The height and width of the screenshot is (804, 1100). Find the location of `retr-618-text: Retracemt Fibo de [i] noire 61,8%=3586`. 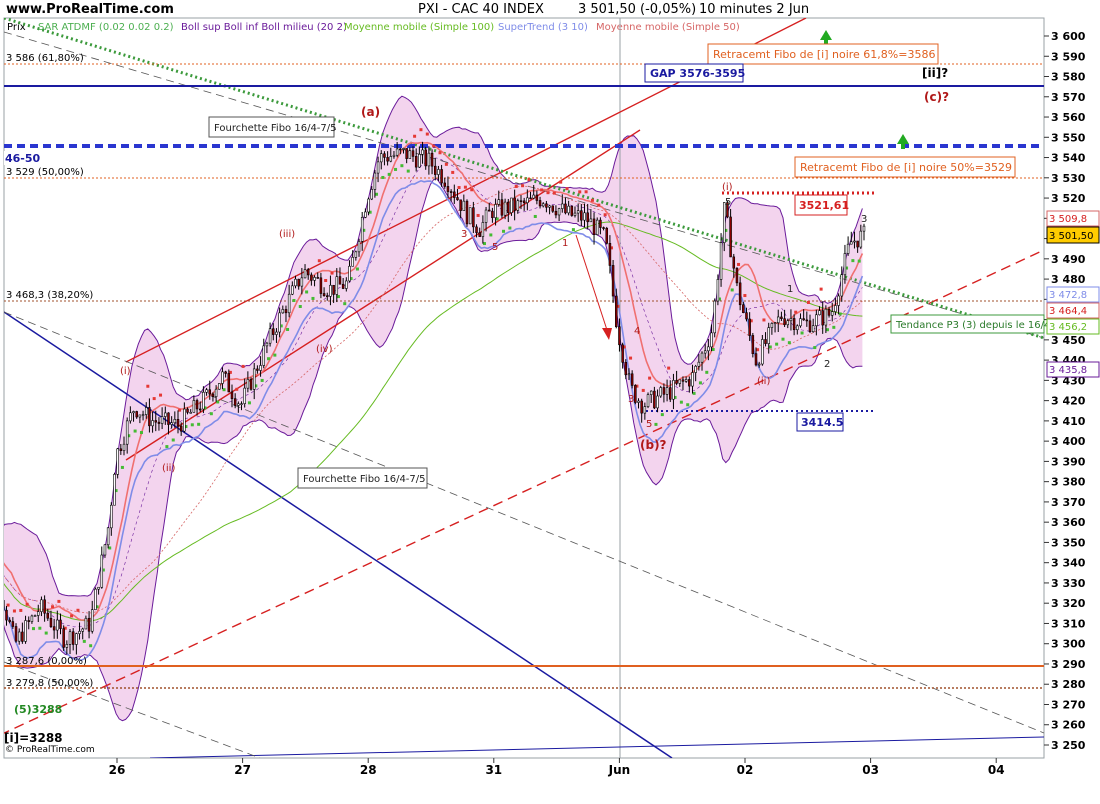

retr-618-text: Retracemt Fibo de [i] noire 61,8%=3586 is located at coordinates (824, 54).